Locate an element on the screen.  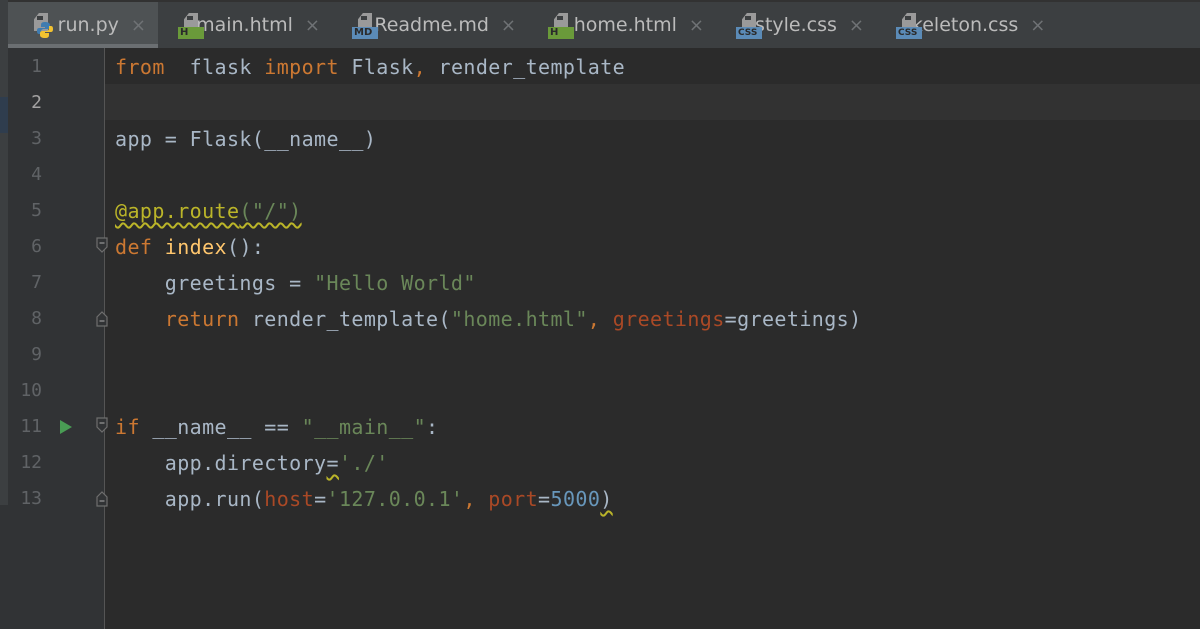
code-token: './' is located at coordinates (363, 463).